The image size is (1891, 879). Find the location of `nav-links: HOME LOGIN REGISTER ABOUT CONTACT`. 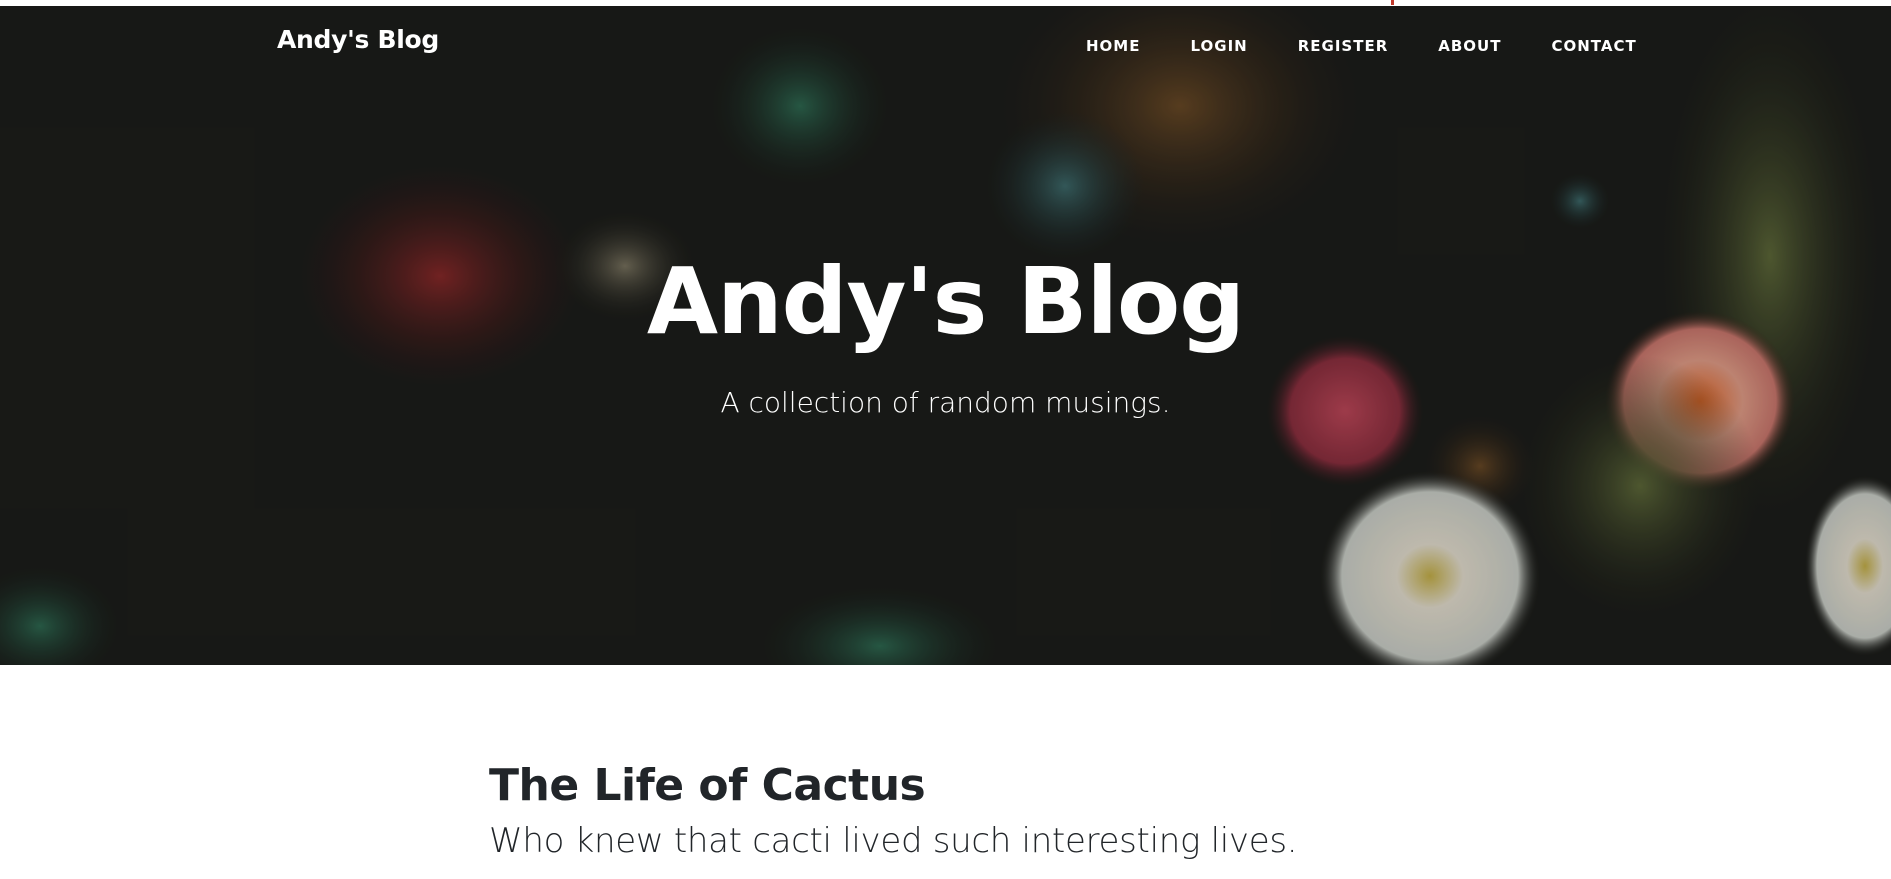

nav-links: HOME LOGIN REGISTER ABOUT CONTACT is located at coordinates (1386, 46).